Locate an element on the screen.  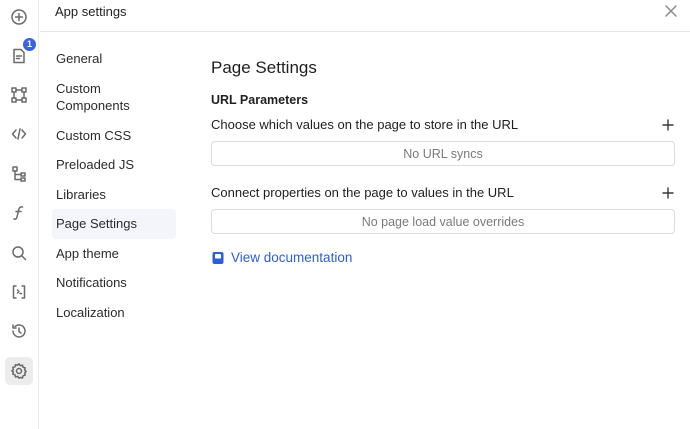
nav-item-app-theme: App theme is located at coordinates (114, 254).